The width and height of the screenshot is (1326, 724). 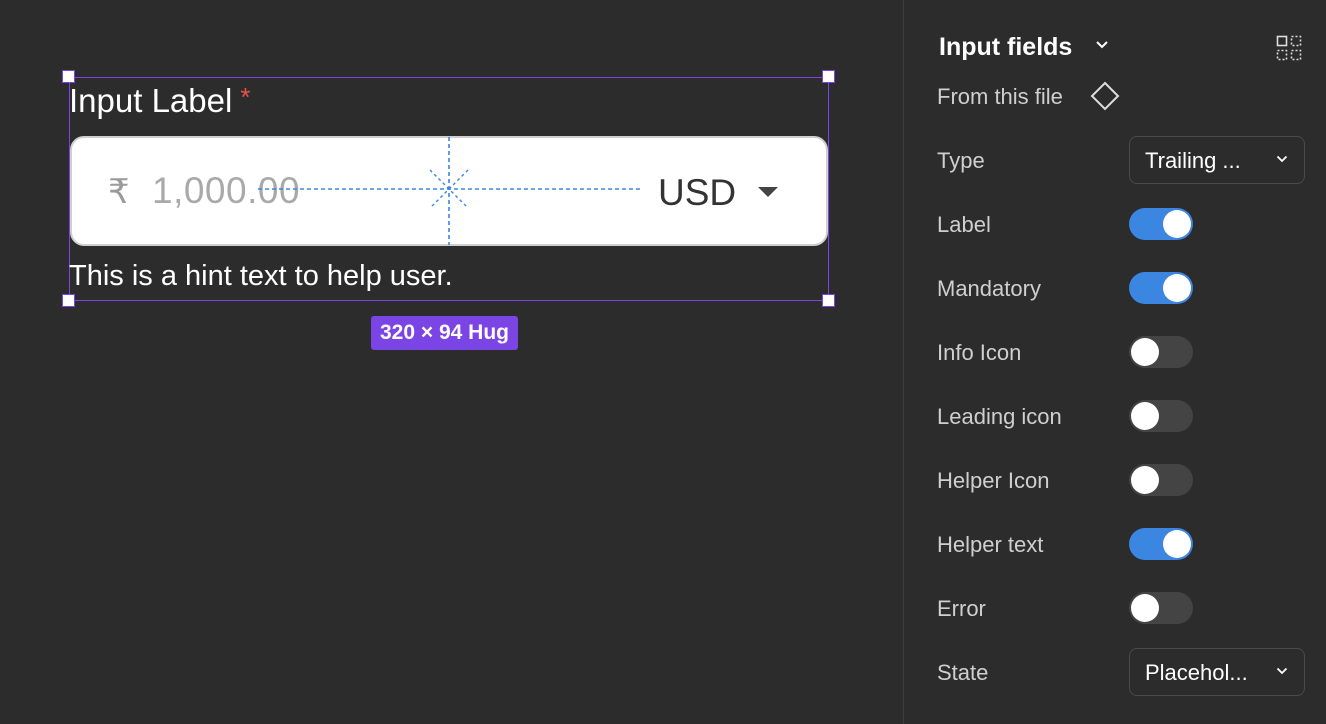 I want to click on input-label-text: Input Label, so click(x=151, y=100).